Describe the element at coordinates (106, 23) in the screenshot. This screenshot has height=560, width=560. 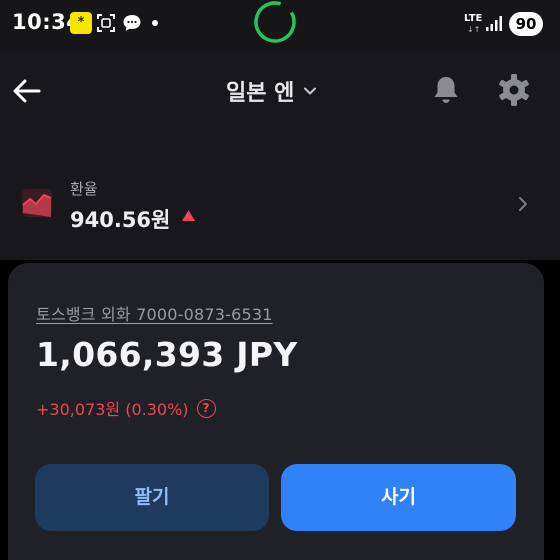
I see `scan-icon` at that location.